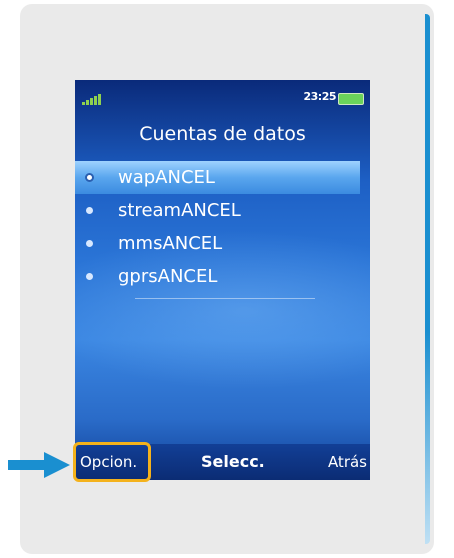  What do you see at coordinates (89, 177) in the screenshot?
I see `radio-selected-icon` at bounding box center [89, 177].